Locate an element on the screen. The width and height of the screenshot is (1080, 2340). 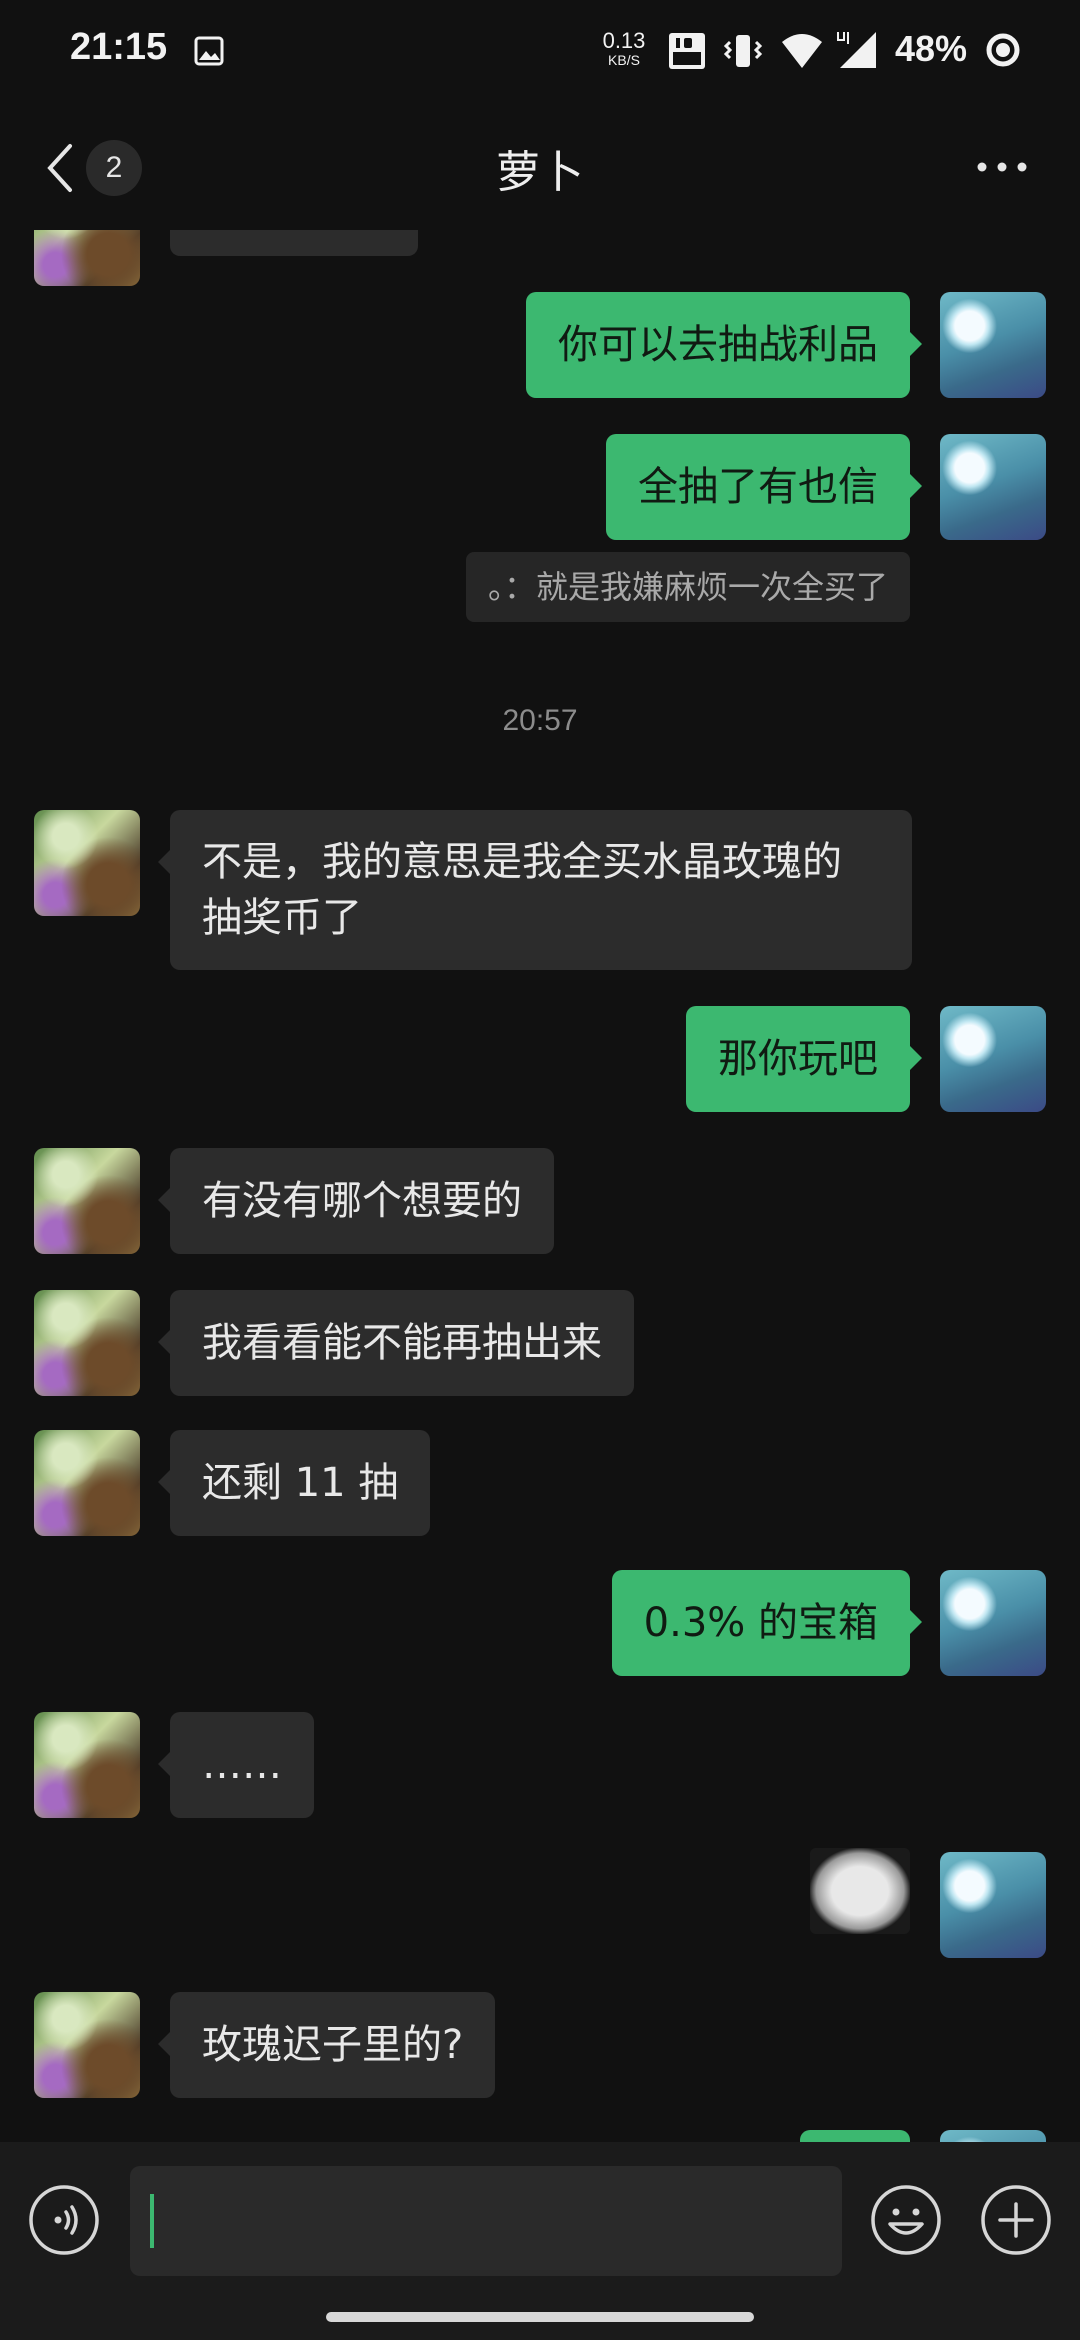
message-bubble-self: 全抽了有也信 is located at coordinates (764, 487).